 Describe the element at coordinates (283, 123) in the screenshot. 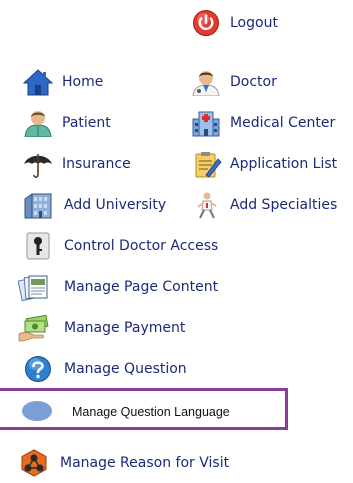

I see `medical-center-label: Medical Center` at that location.